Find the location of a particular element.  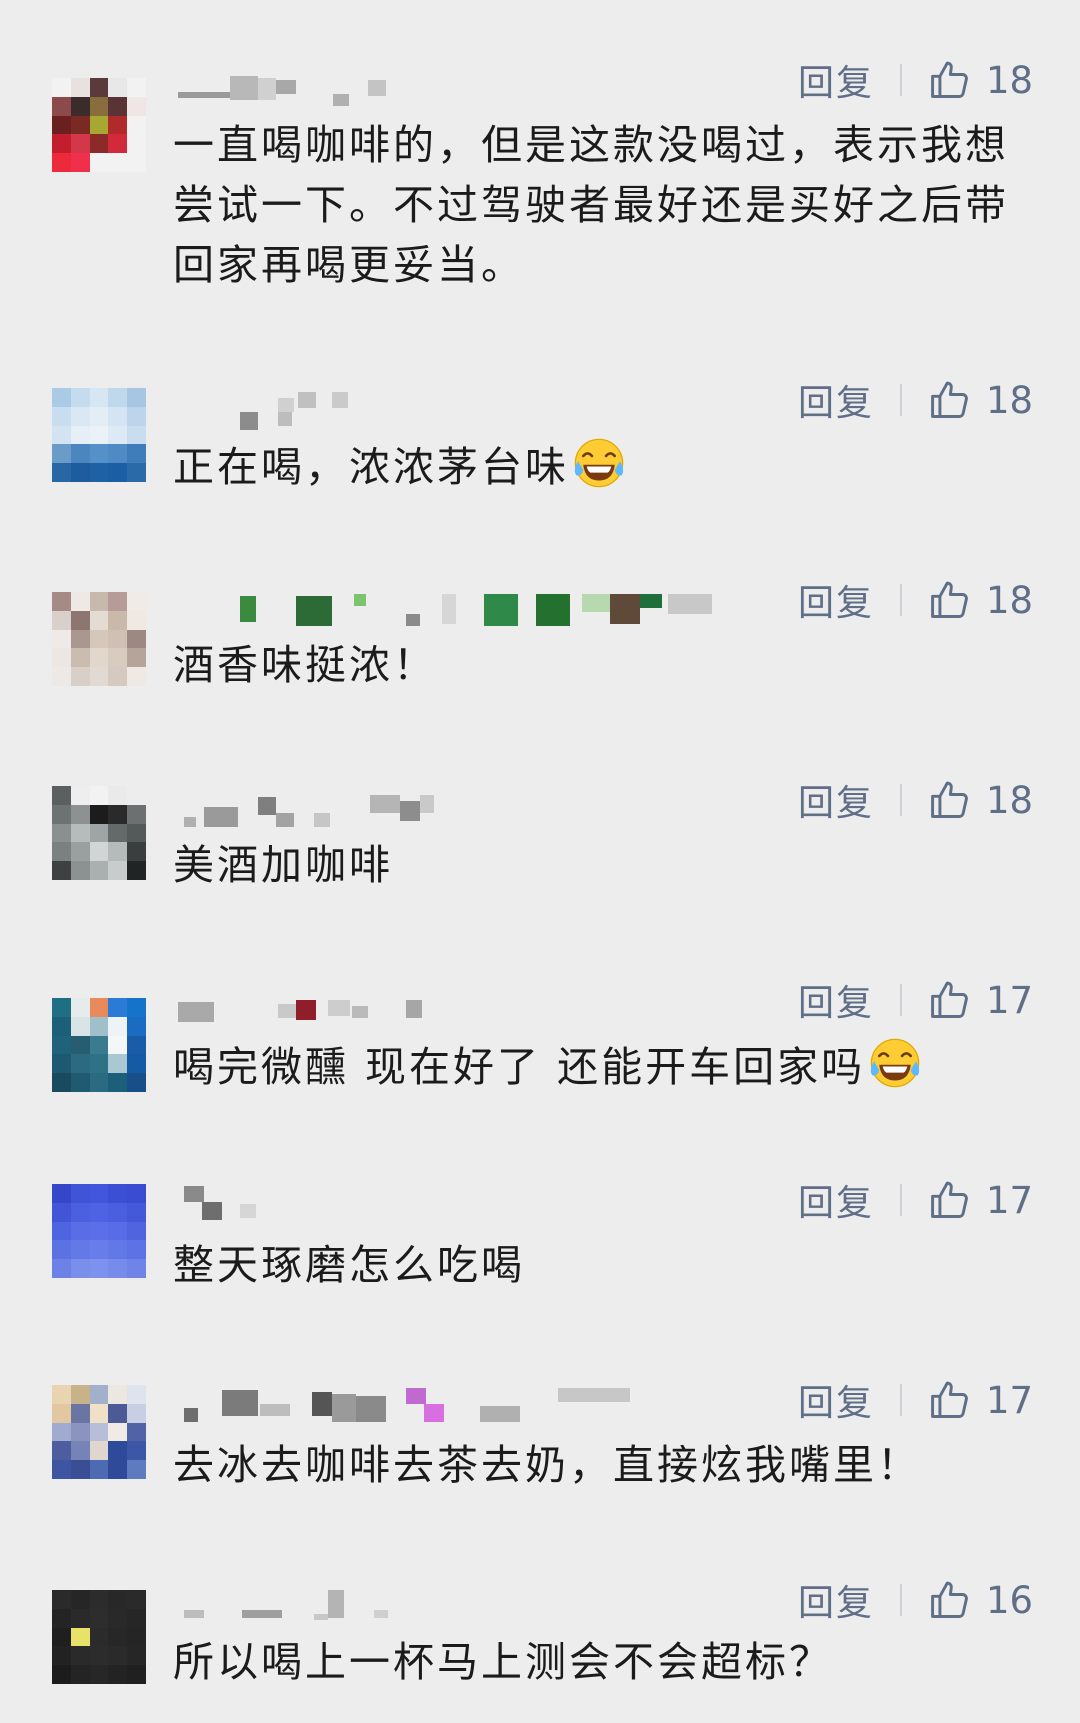

like-button: 16 is located at coordinates (980, 1600).